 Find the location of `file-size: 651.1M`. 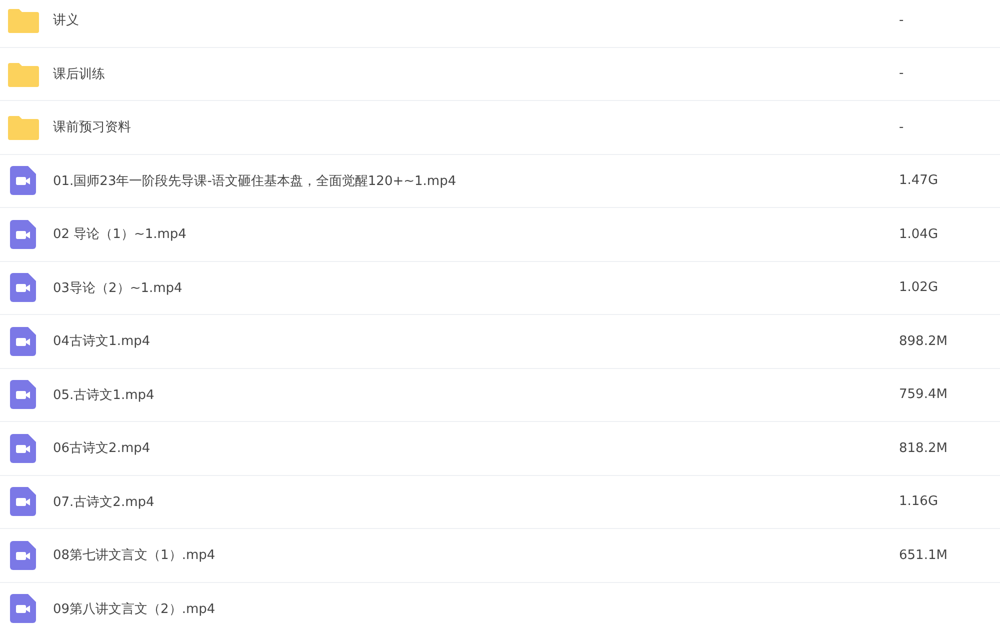

file-size: 651.1M is located at coordinates (923, 555).